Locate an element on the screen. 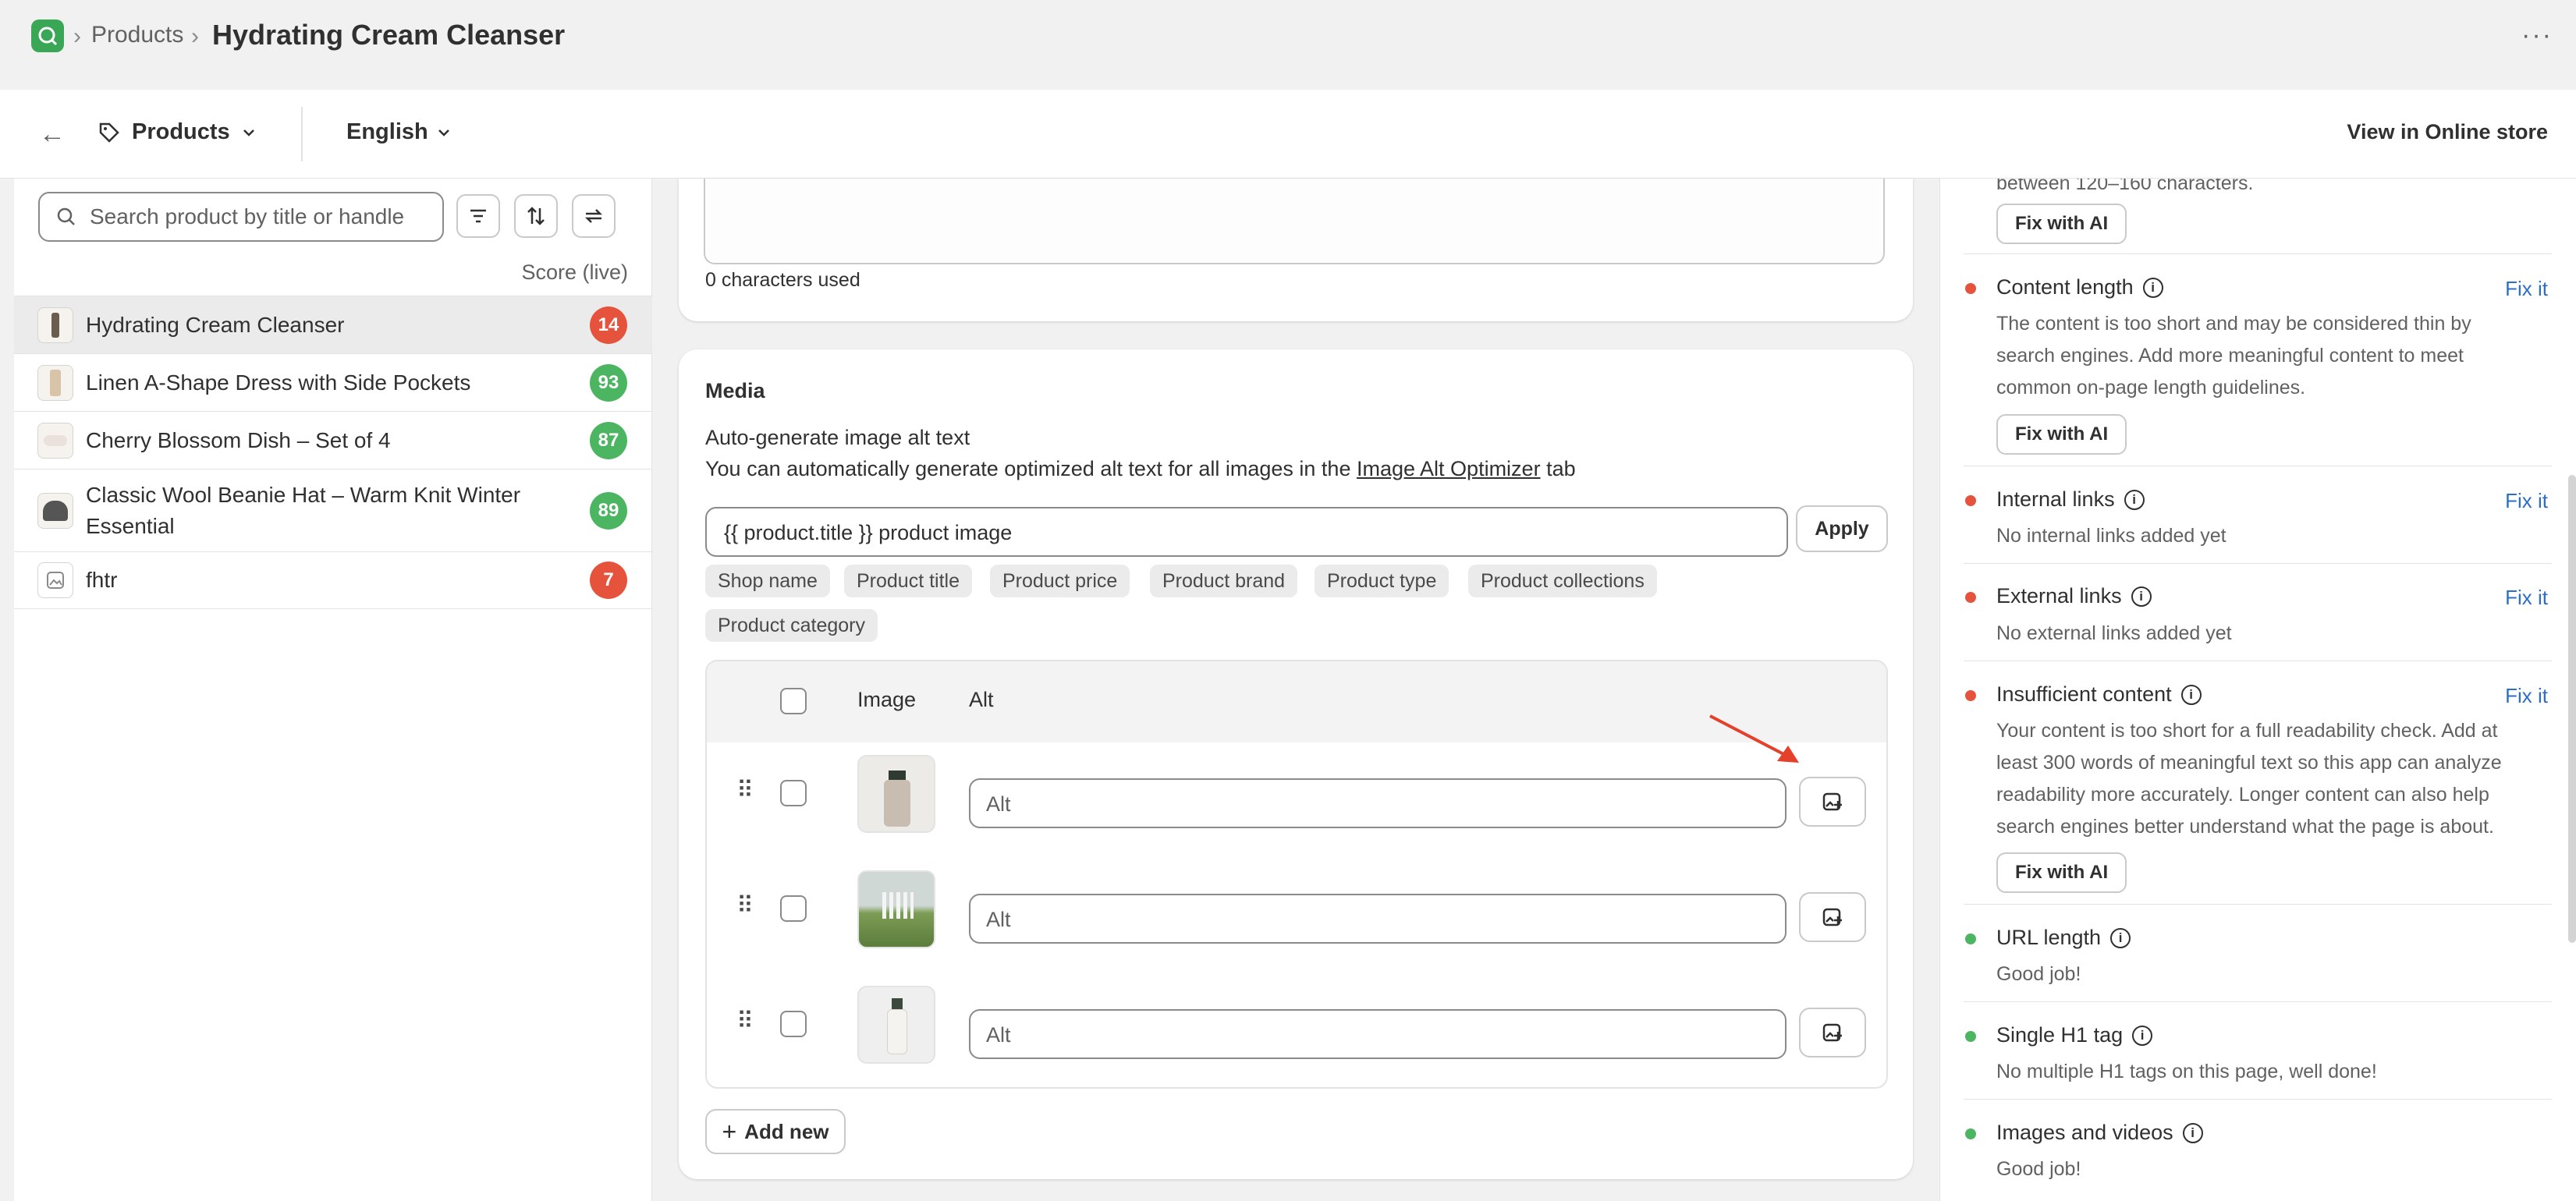 The width and height of the screenshot is (2576, 1201). alt-template-input: {{ product.title }} product image is located at coordinates (1246, 532).